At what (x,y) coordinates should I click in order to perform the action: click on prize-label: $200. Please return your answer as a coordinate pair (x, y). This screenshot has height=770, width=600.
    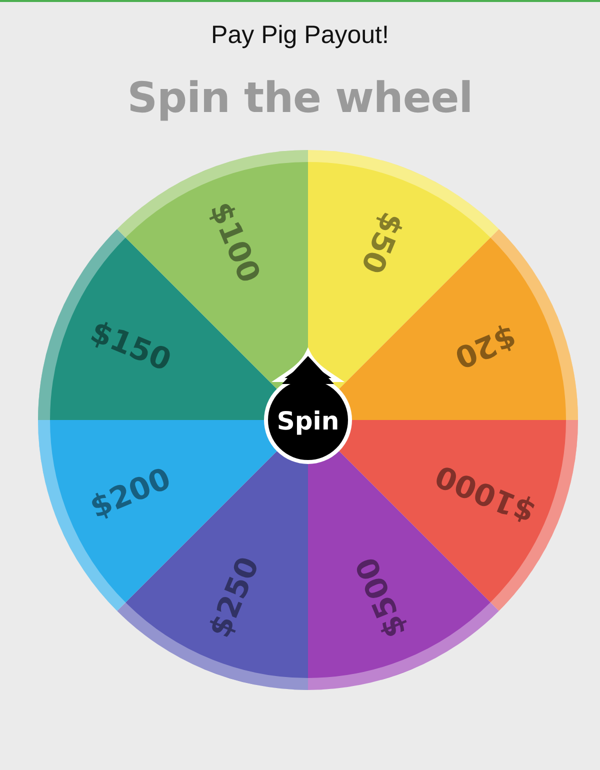
    Looking at the image, I should click on (130, 493).